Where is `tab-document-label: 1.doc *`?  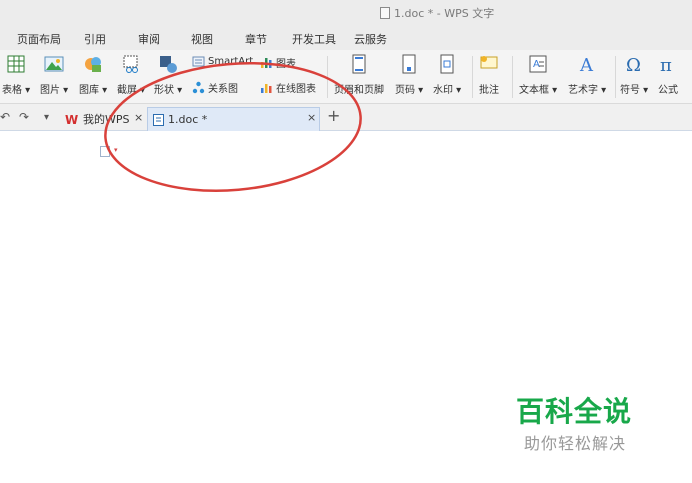
tab-document-label: 1.doc * is located at coordinates (188, 119).